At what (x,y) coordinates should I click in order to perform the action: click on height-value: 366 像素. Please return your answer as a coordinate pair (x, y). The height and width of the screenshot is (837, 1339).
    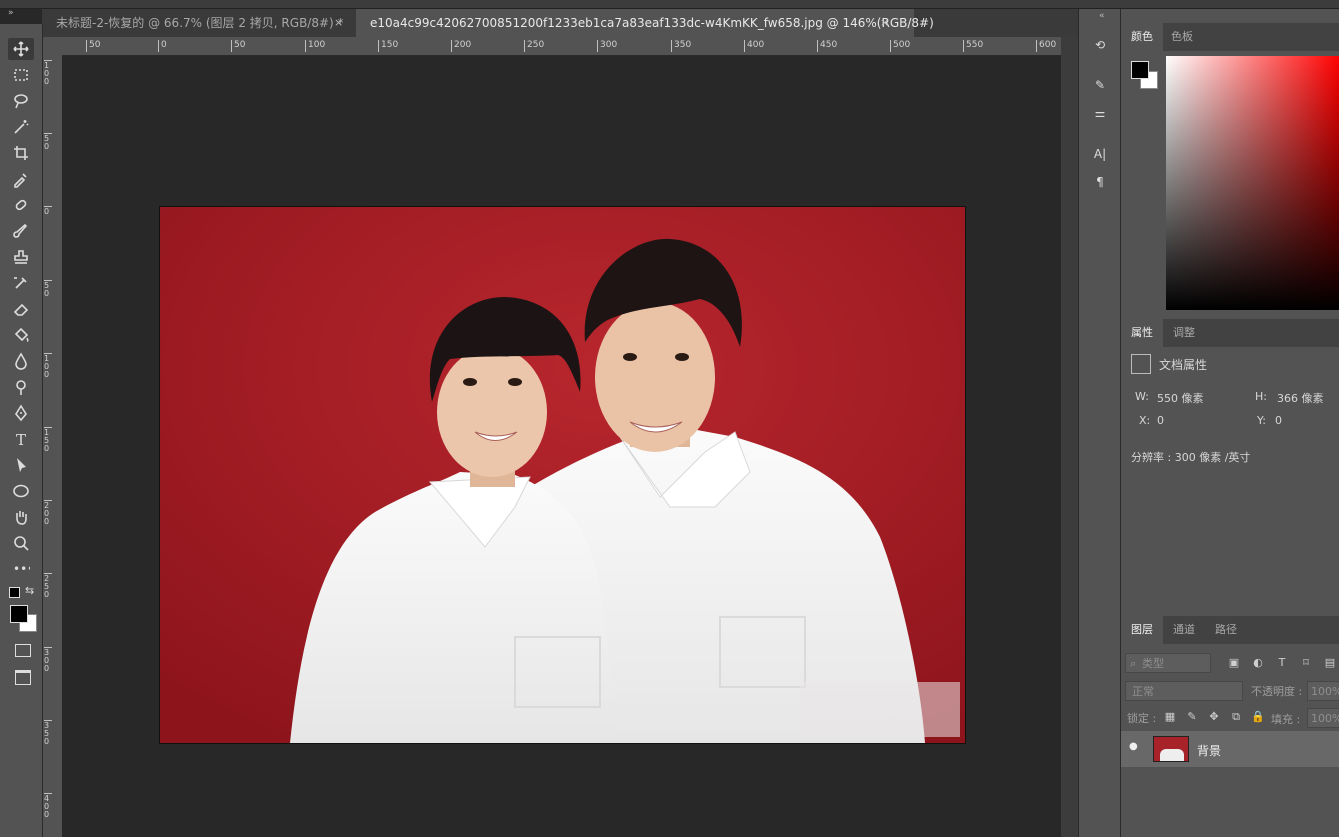
    Looking at the image, I should click on (1300, 398).